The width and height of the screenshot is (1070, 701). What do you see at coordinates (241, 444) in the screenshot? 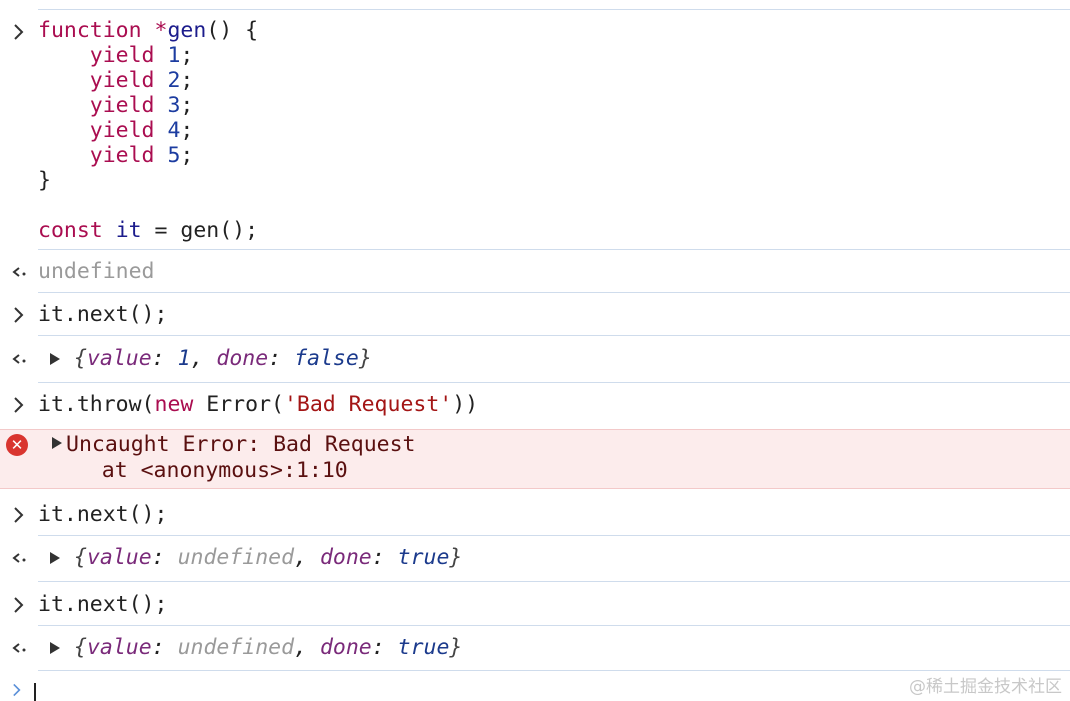
I see `error-title: Uncaught Error: Bad Request` at bounding box center [241, 444].